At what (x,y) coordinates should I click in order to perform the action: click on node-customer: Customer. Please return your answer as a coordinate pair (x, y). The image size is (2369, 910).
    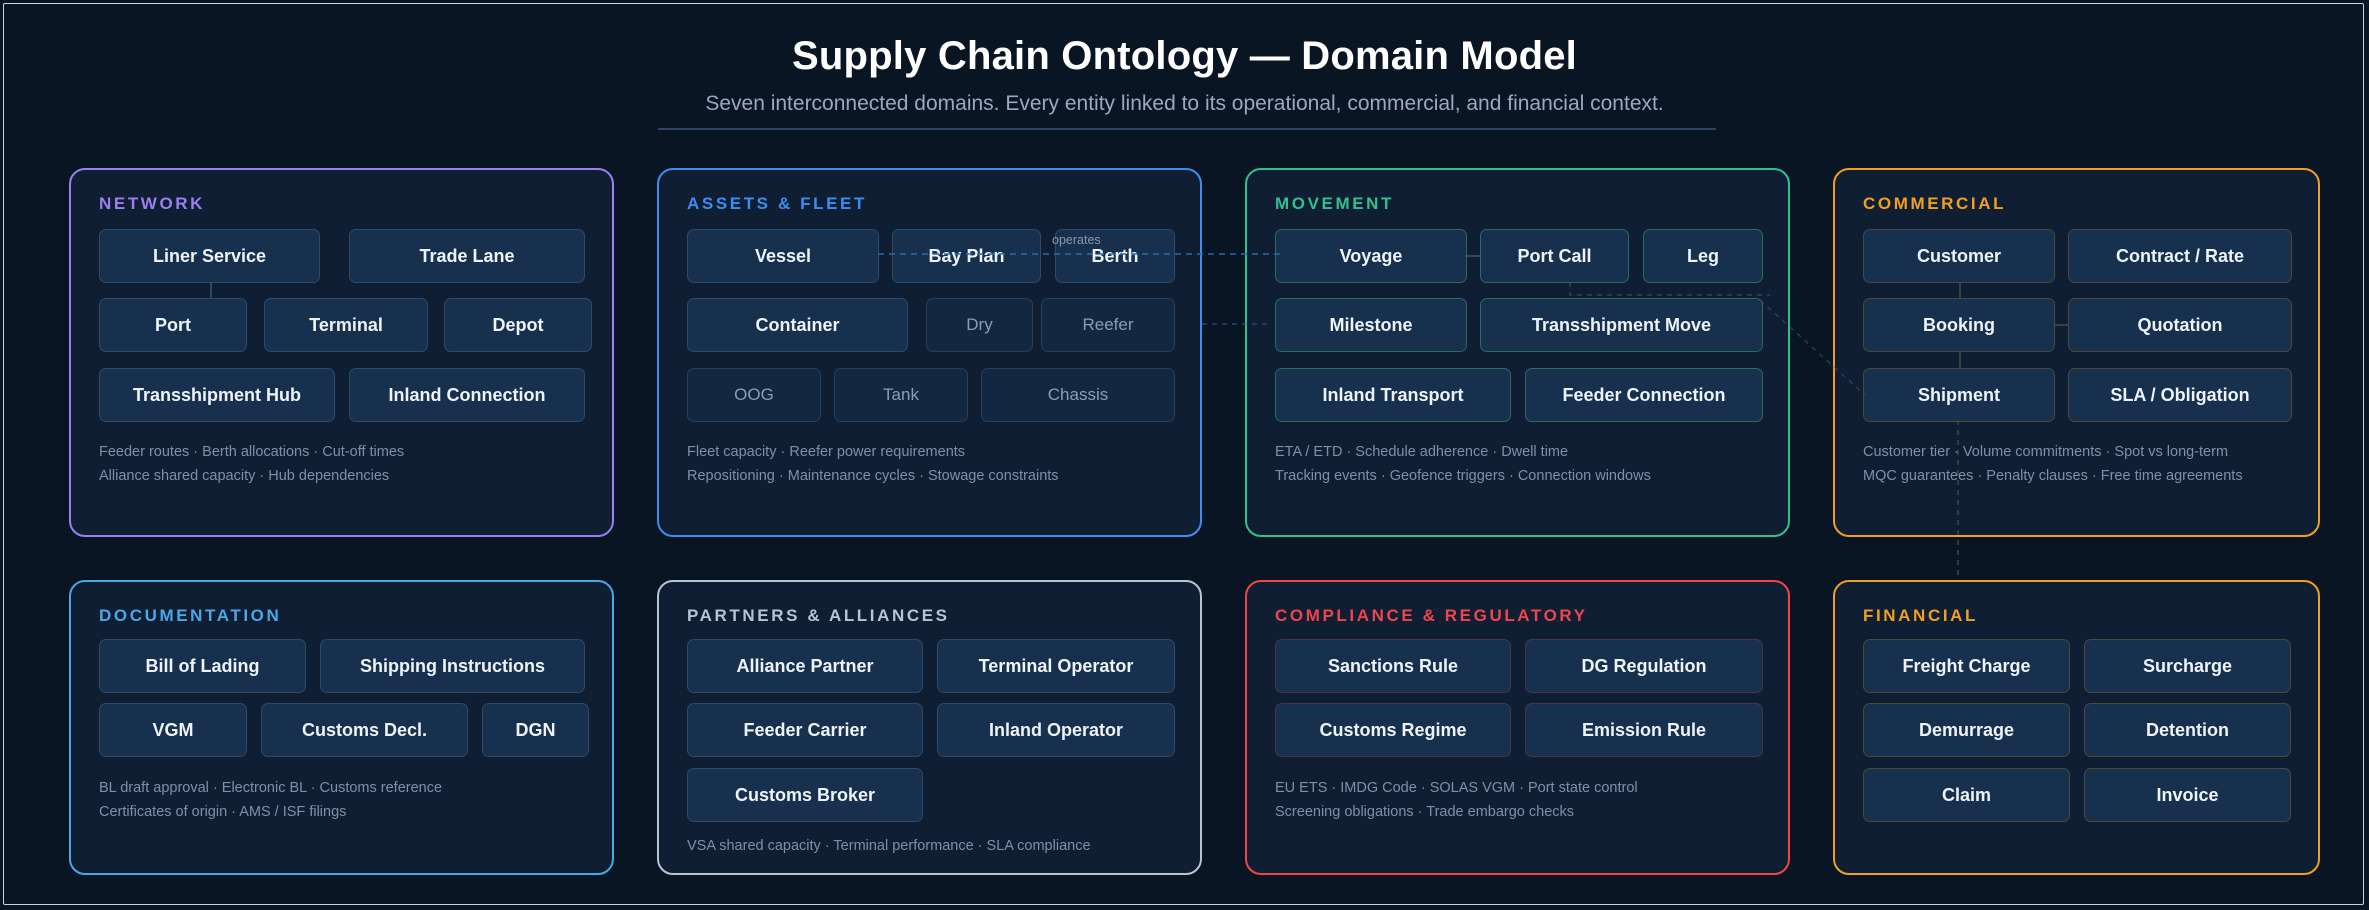
    Looking at the image, I should click on (1959, 256).